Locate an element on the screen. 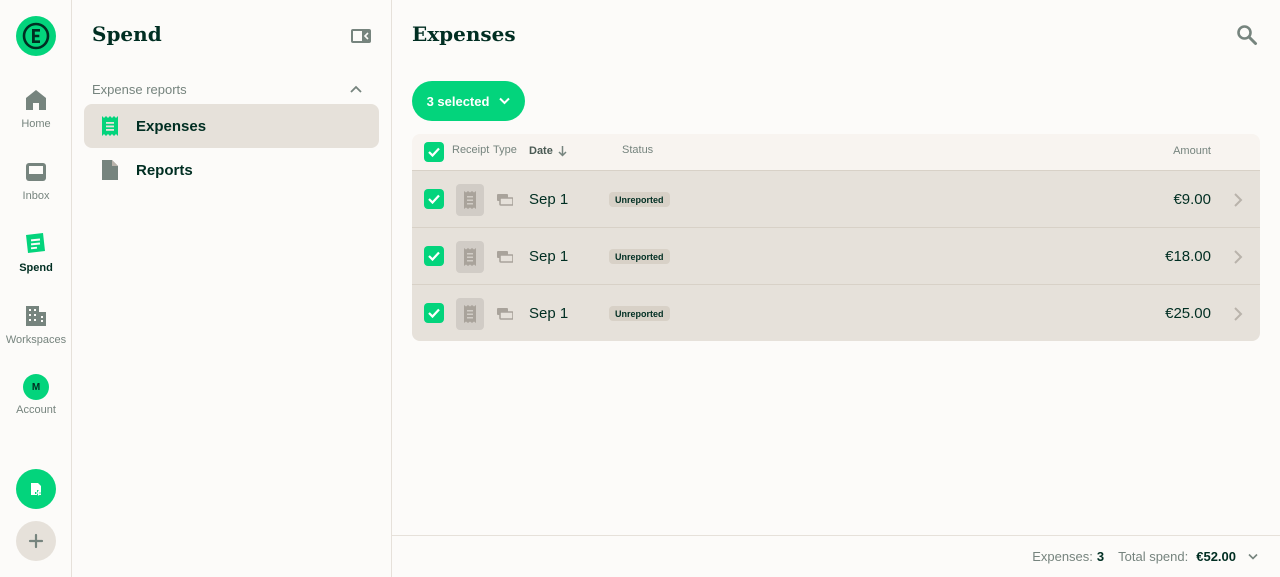  select-all-checkbox is located at coordinates (434, 152).